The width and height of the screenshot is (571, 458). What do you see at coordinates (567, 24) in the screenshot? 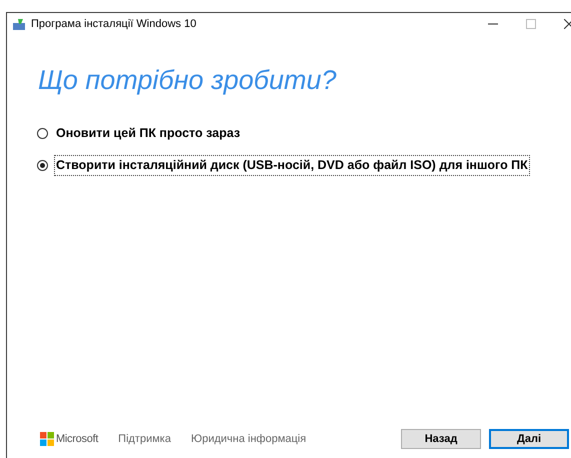
I see `close-icon` at bounding box center [567, 24].